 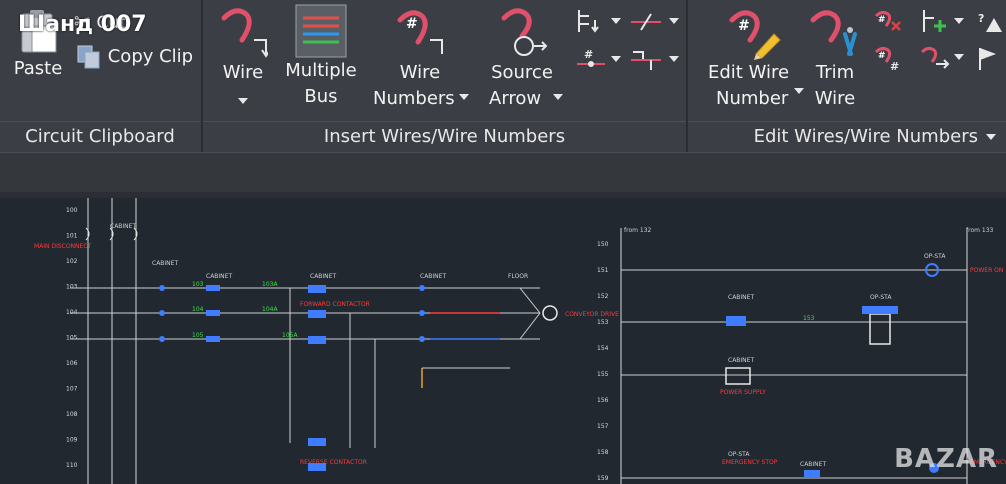 What do you see at coordinates (674, 21) in the screenshot?
I see `gap-dropdown-caret` at bounding box center [674, 21].